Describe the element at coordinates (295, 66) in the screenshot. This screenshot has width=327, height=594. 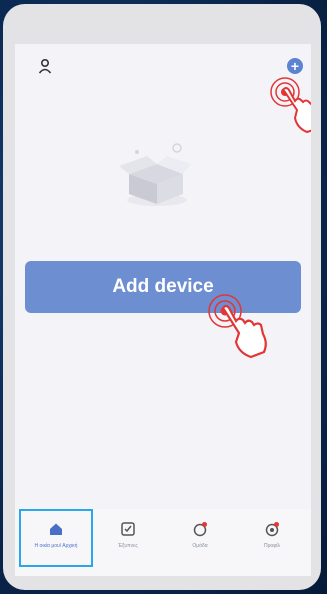
I see `plus-circle-icon: +` at that location.